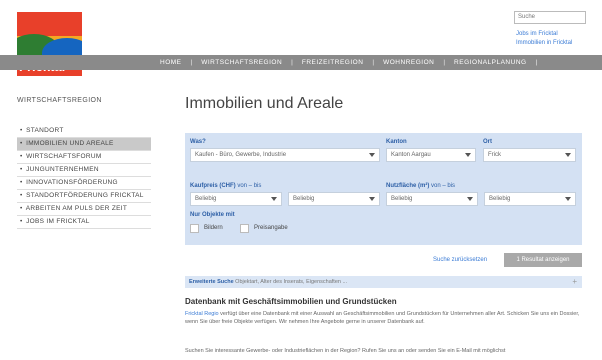 The height and width of the screenshot is (360, 602). Describe the element at coordinates (271, 228) in the screenshot. I see `preisangabe-label: Preisangabe` at that location.